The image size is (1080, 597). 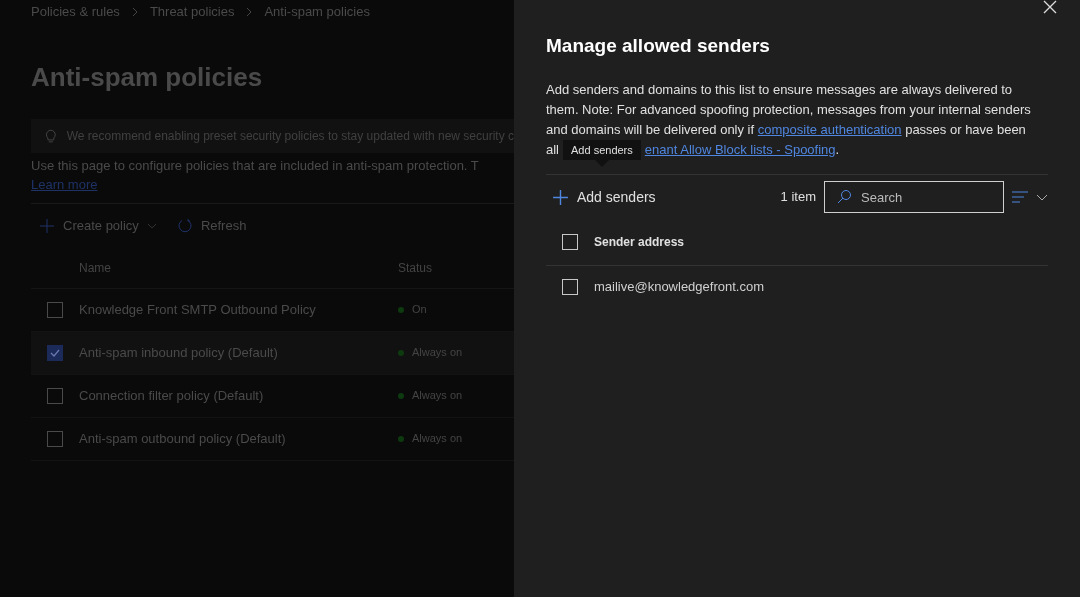 I want to click on page-title: Anti-spam policies, so click(x=147, y=77).